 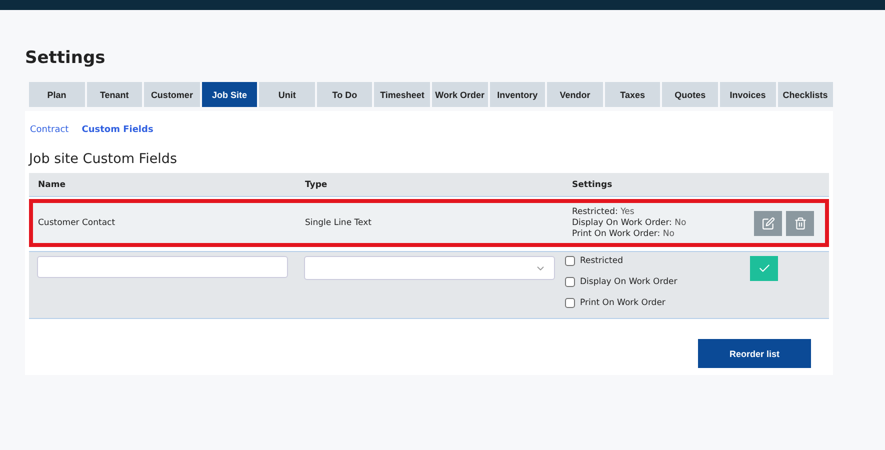 I want to click on name-input-field, so click(x=162, y=267).